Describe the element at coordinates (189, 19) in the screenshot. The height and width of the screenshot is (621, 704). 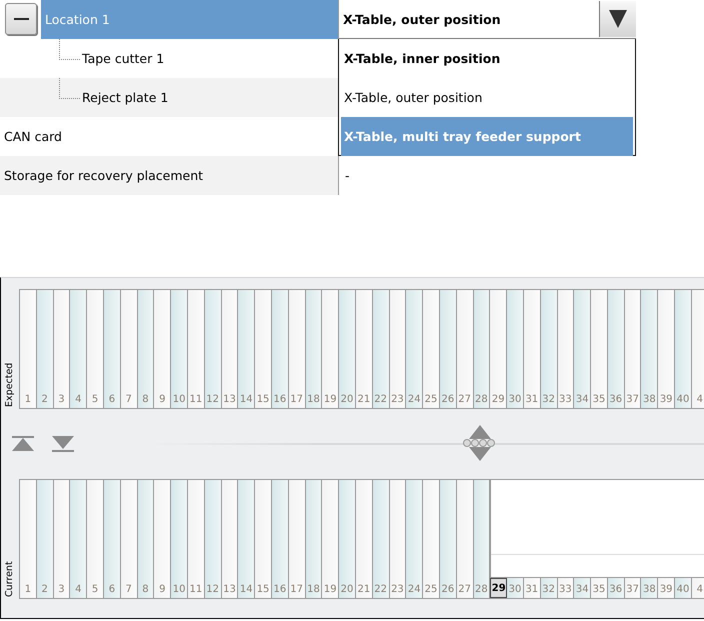
I see `property-name: Location 1` at that location.